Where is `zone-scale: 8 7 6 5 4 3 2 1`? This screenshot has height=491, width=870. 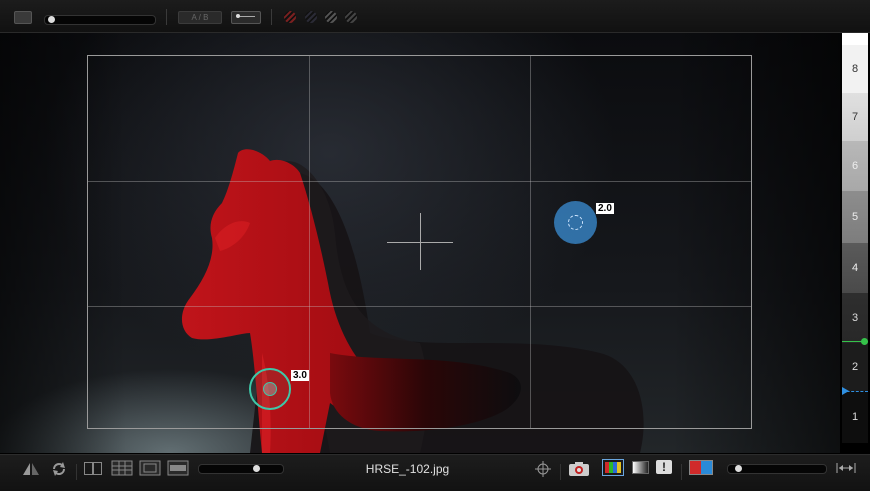
zone-scale: 8 7 6 5 4 3 2 1 is located at coordinates (855, 243).